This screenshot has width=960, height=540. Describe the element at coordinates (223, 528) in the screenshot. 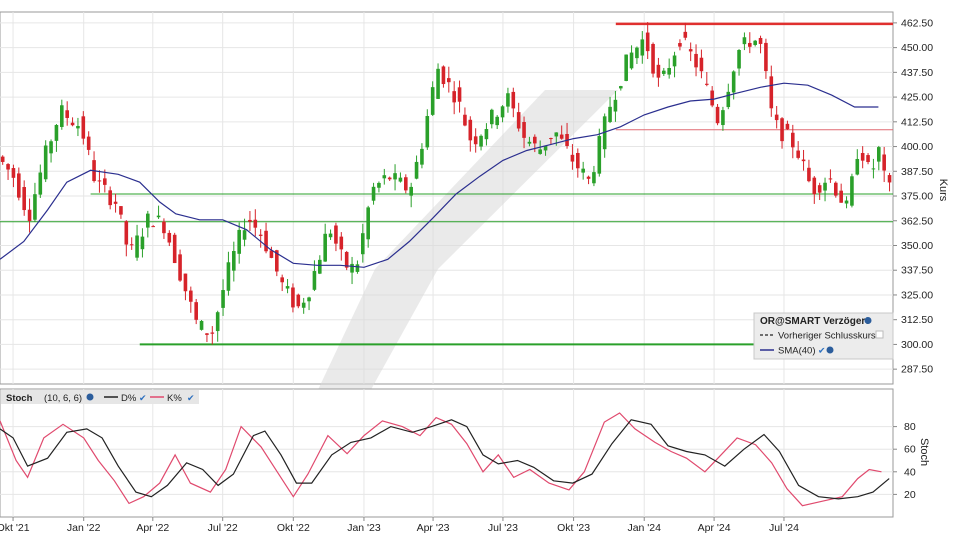

I see `x-tick-label: Jul '22` at that location.